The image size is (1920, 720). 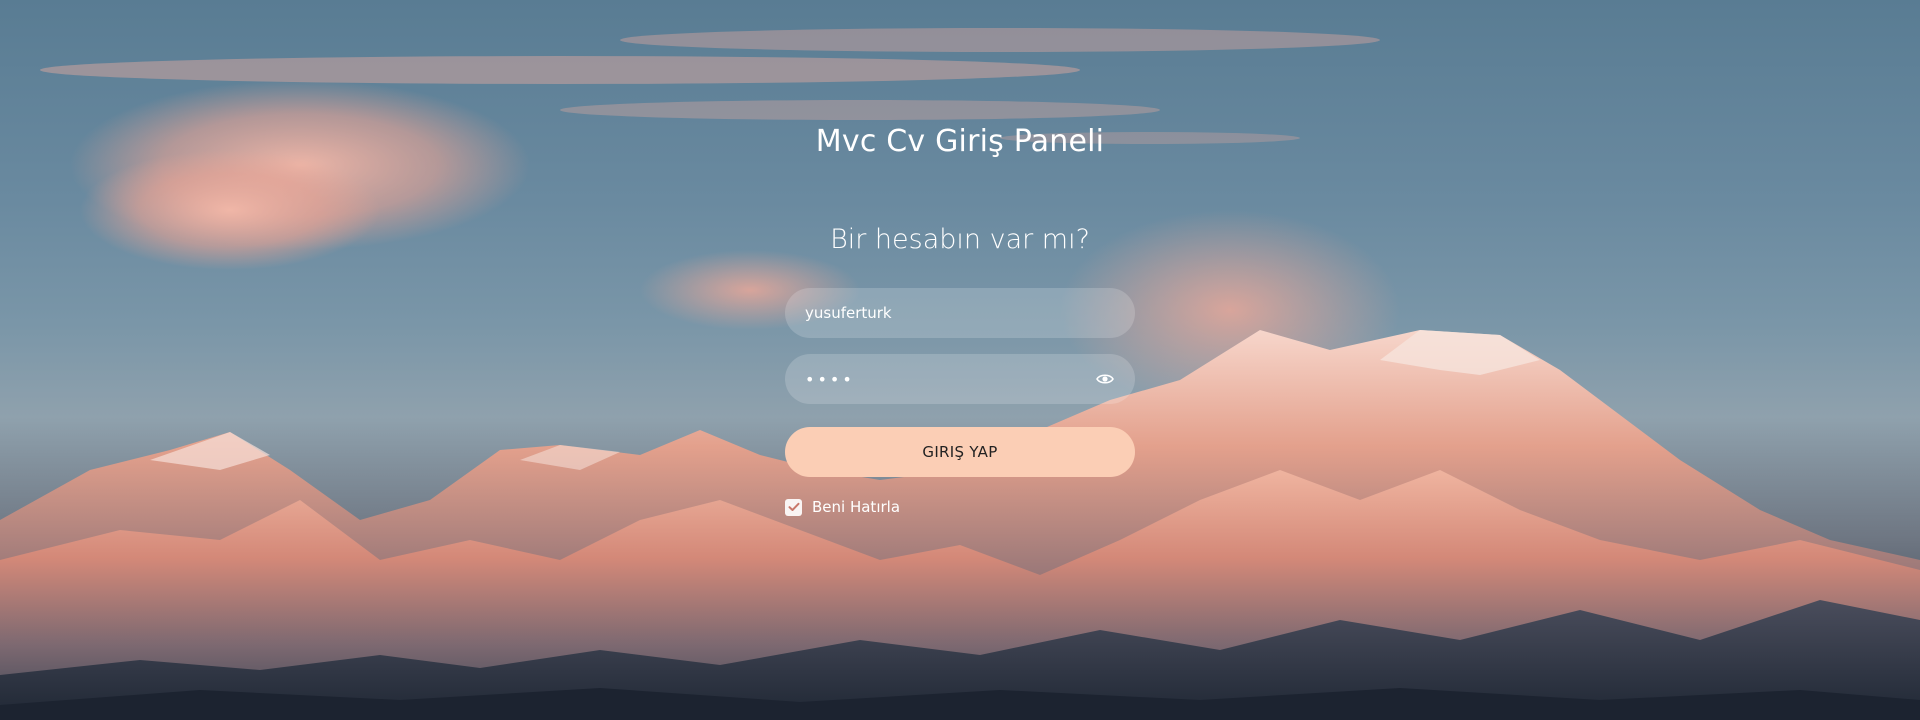 I want to click on username-field, so click(x=960, y=313).